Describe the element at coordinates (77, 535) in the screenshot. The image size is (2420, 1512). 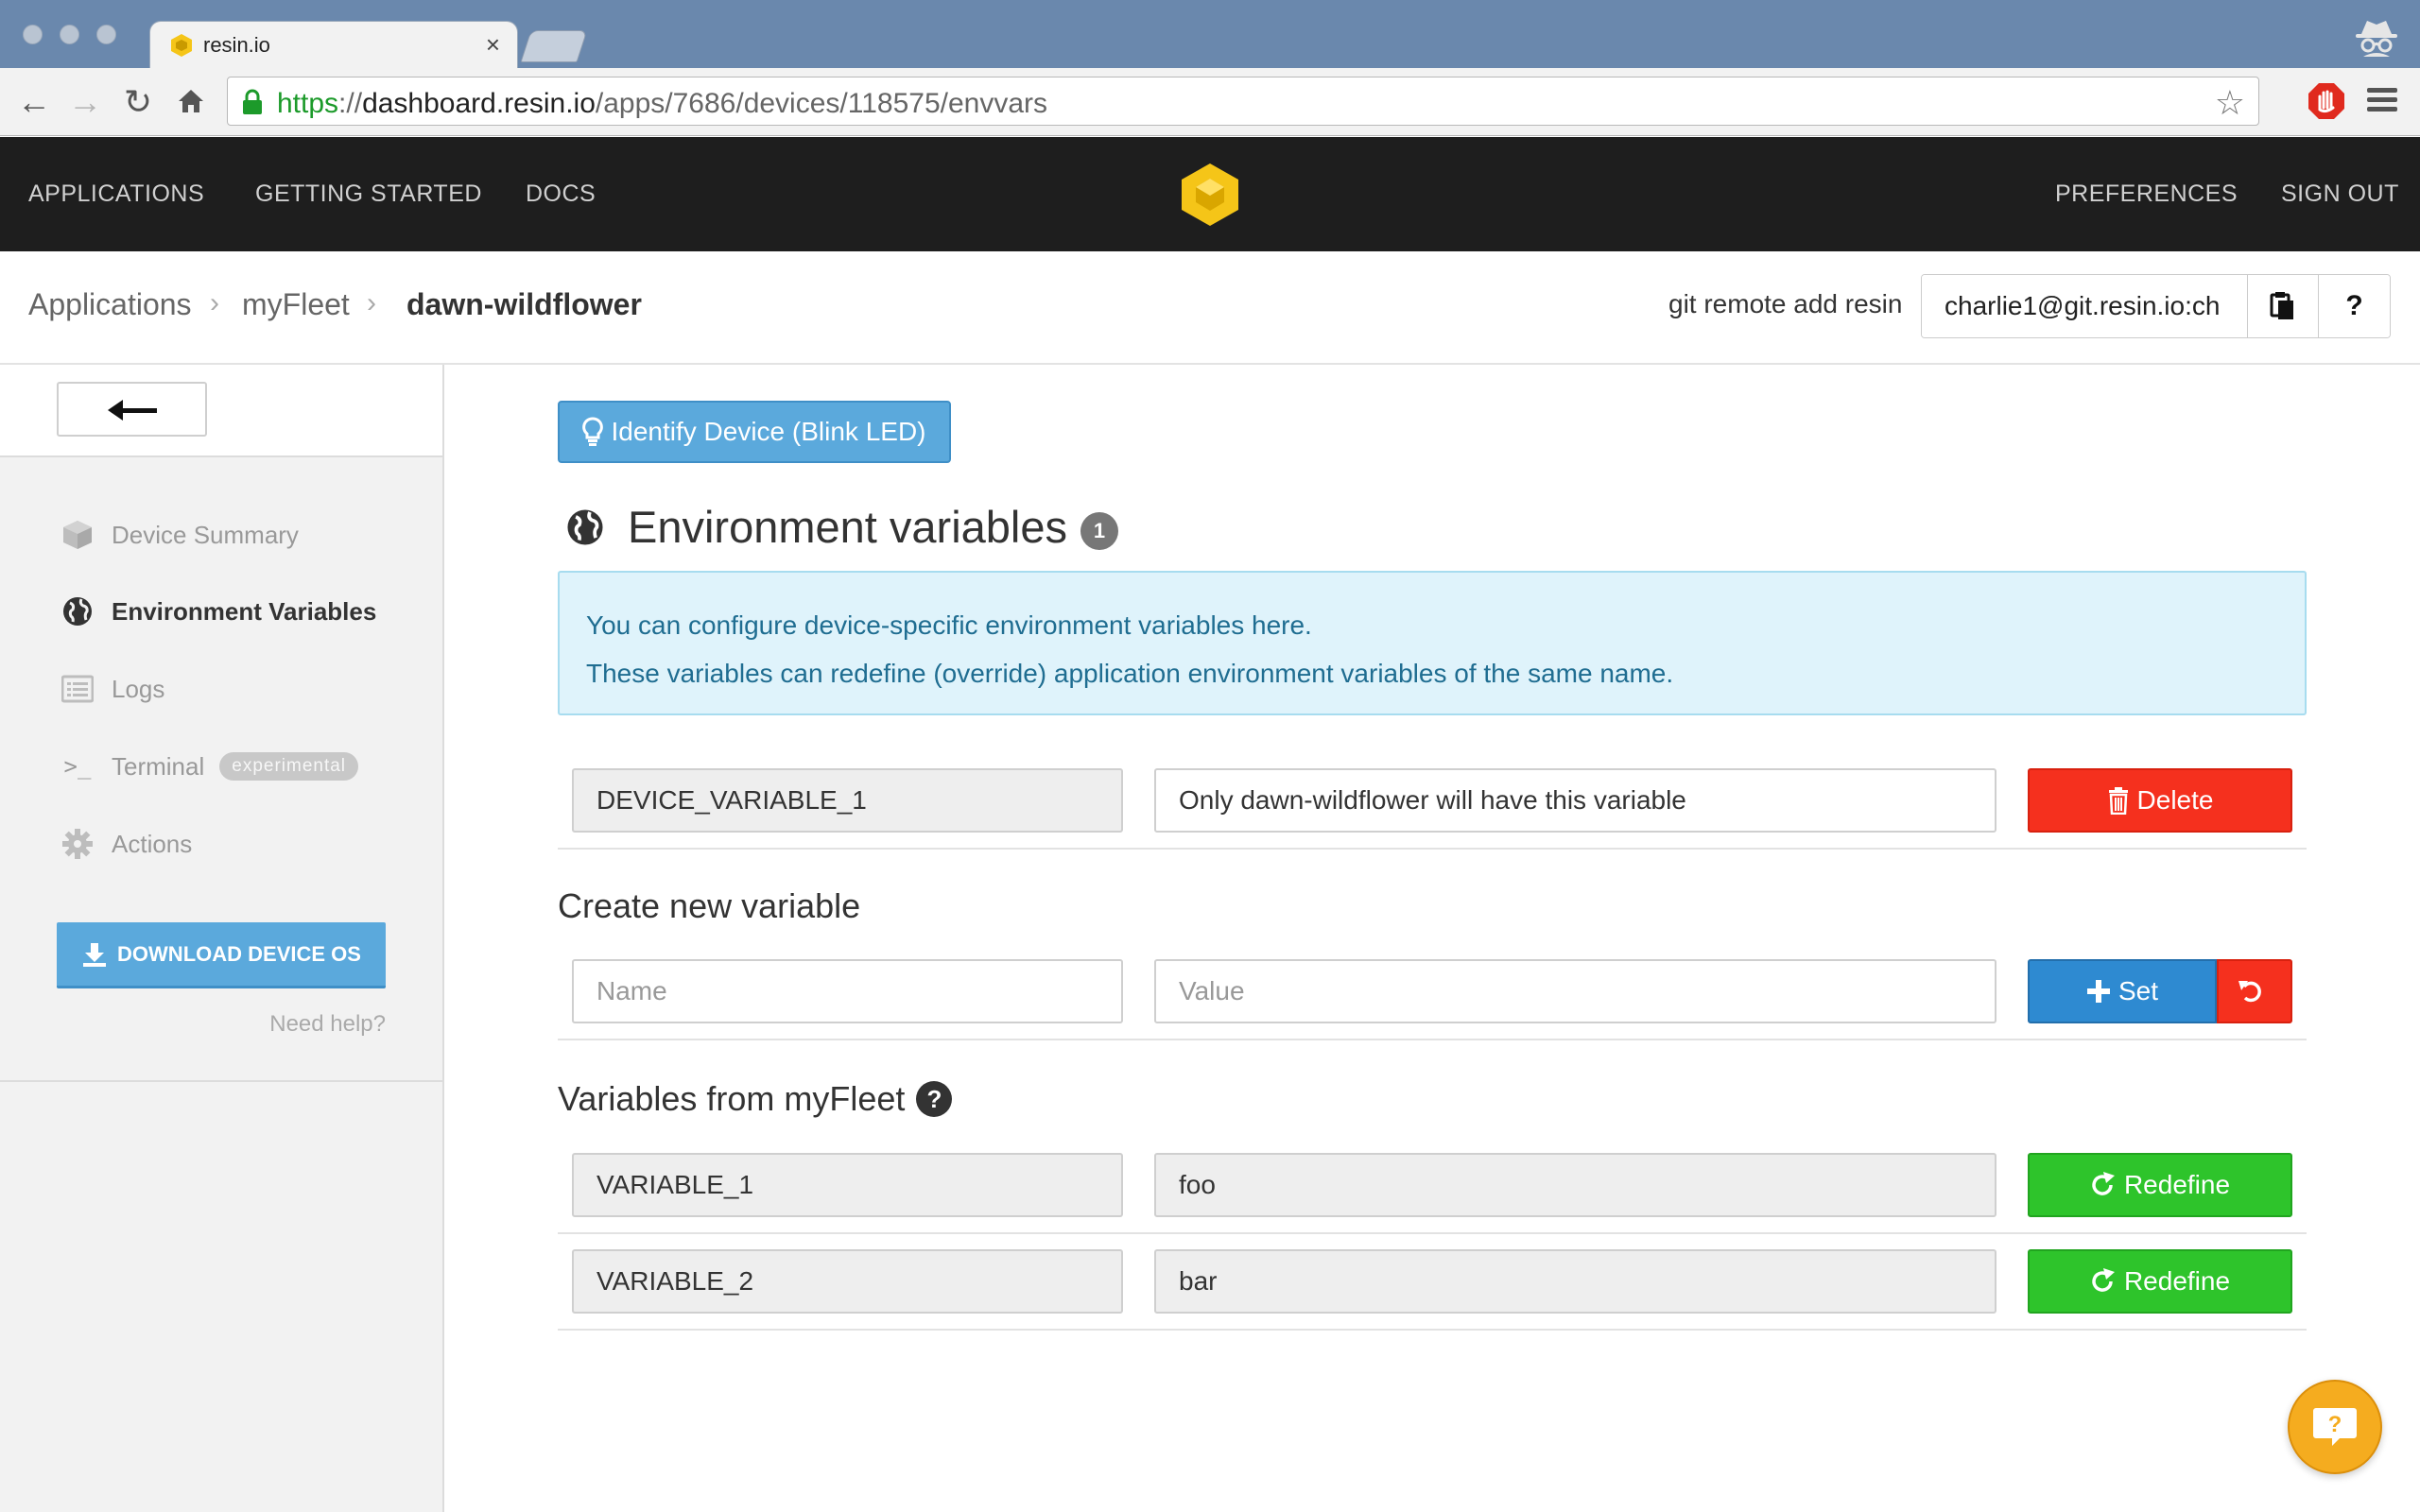
I see `cube-icon` at that location.